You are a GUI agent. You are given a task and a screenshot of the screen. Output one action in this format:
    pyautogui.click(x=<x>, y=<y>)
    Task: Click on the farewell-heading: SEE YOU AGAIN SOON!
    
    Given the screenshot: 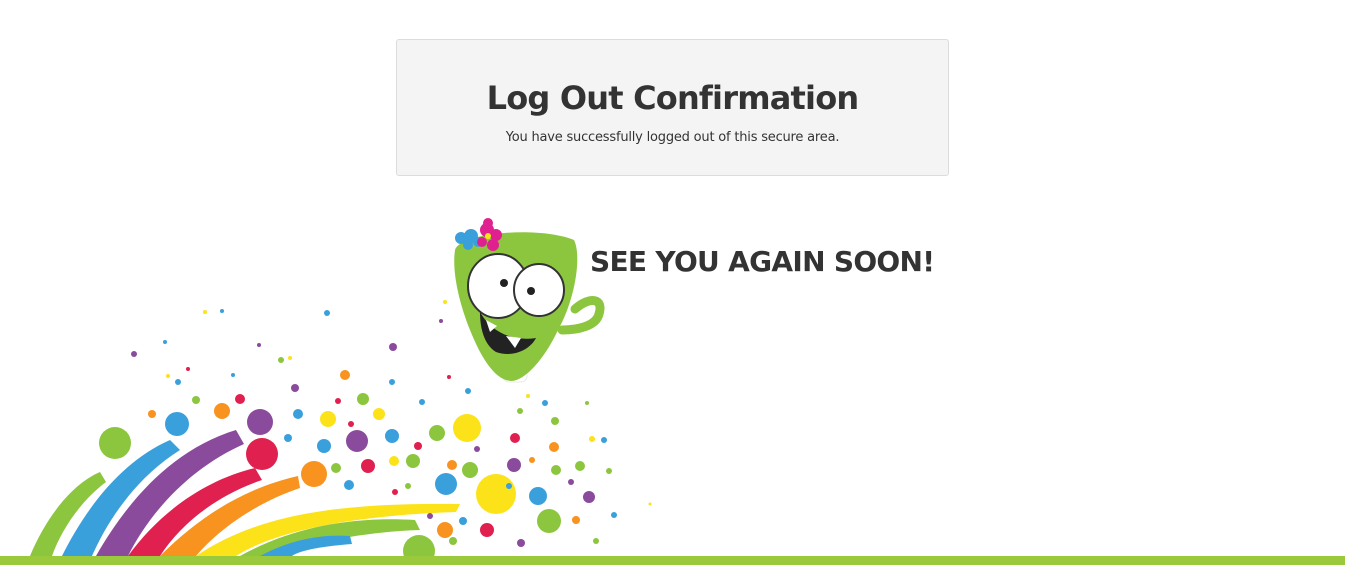 What is the action you would take?
    pyautogui.click(x=762, y=261)
    